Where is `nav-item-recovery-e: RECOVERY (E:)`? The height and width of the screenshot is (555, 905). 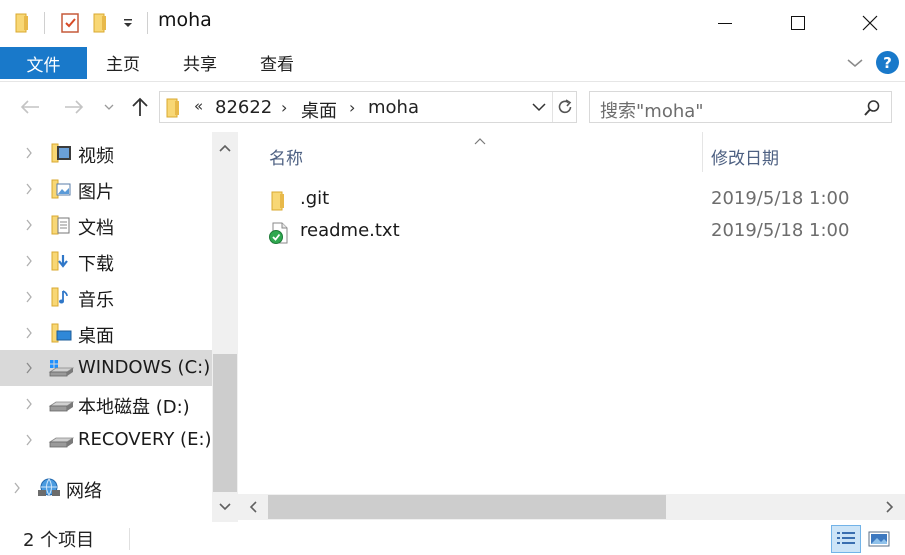
nav-item-recovery-e: RECOVERY (E:) is located at coordinates (106, 440).